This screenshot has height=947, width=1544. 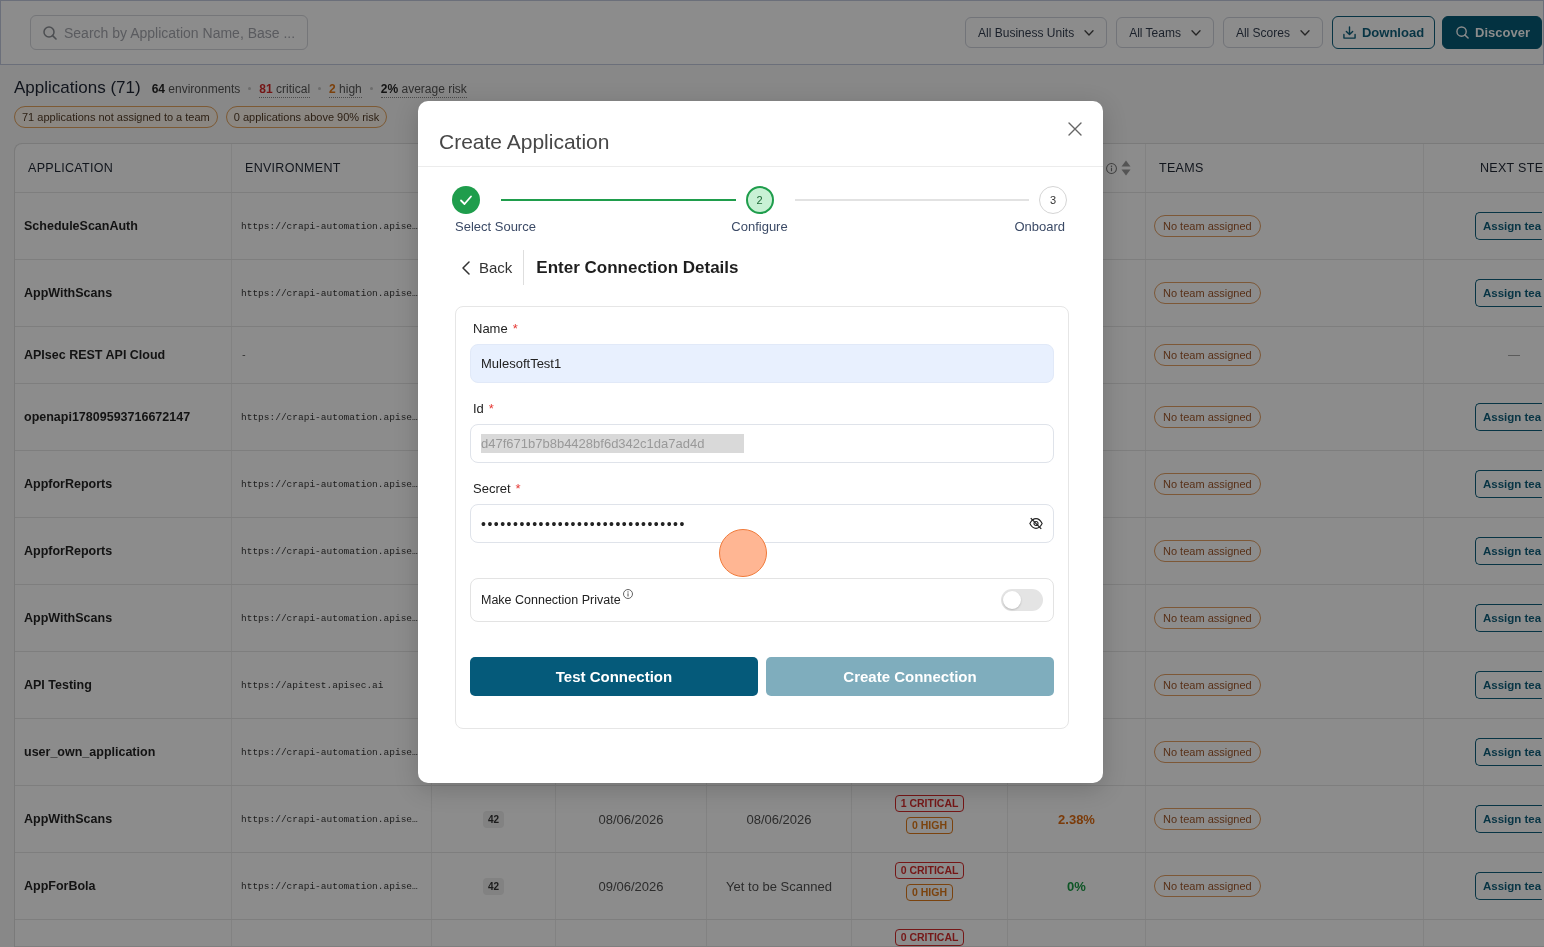 What do you see at coordinates (497, 489) in the screenshot?
I see `field-label: Secret *` at bounding box center [497, 489].